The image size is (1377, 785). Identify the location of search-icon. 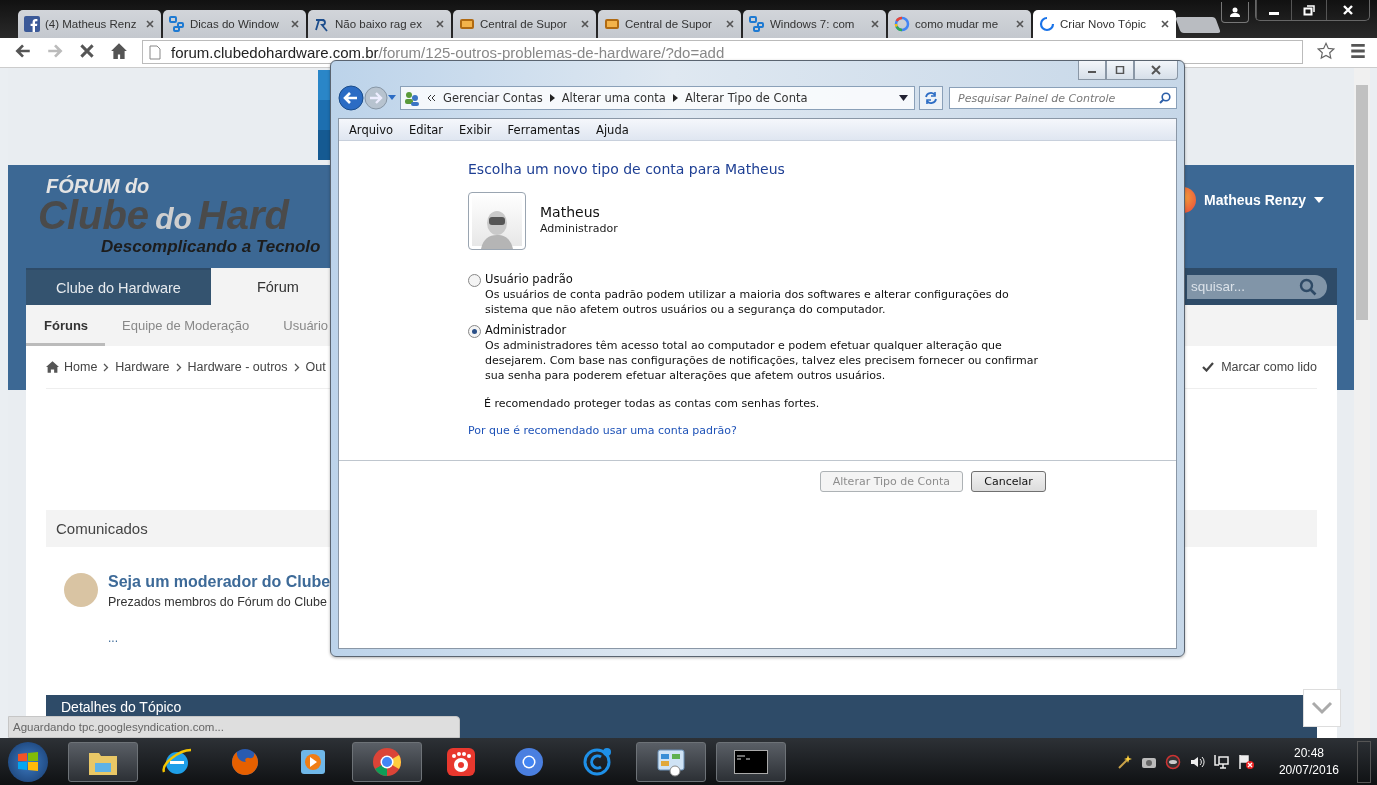
(1308, 286).